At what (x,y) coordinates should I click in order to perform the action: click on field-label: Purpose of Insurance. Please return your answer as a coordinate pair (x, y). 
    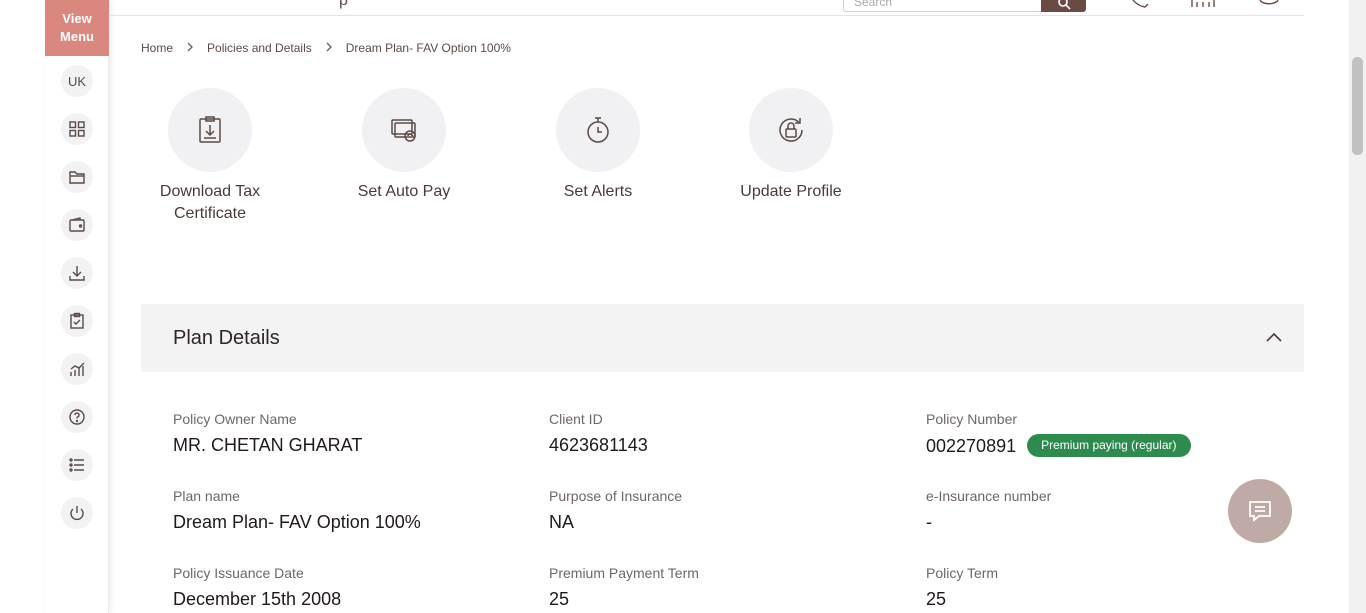
    Looking at the image, I should click on (616, 496).